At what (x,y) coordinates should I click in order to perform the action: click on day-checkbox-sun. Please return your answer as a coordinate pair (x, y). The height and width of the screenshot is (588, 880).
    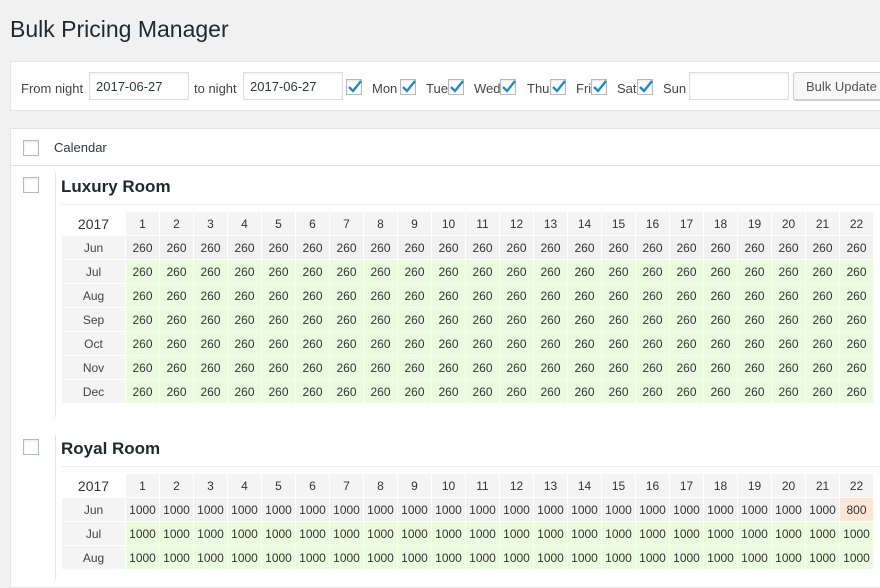
    Looking at the image, I should click on (645, 87).